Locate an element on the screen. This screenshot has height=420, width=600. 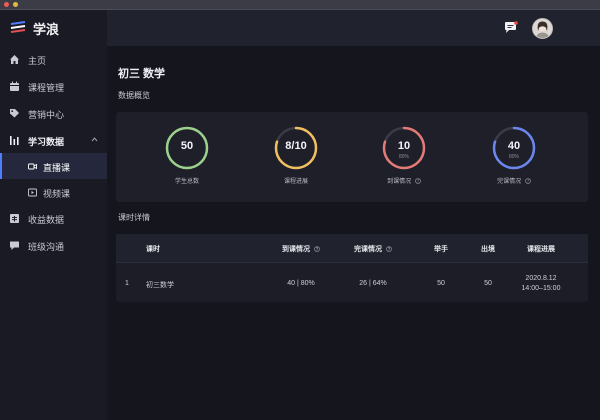
stat-caption: 完课情况 ? is located at coordinates (514, 180).